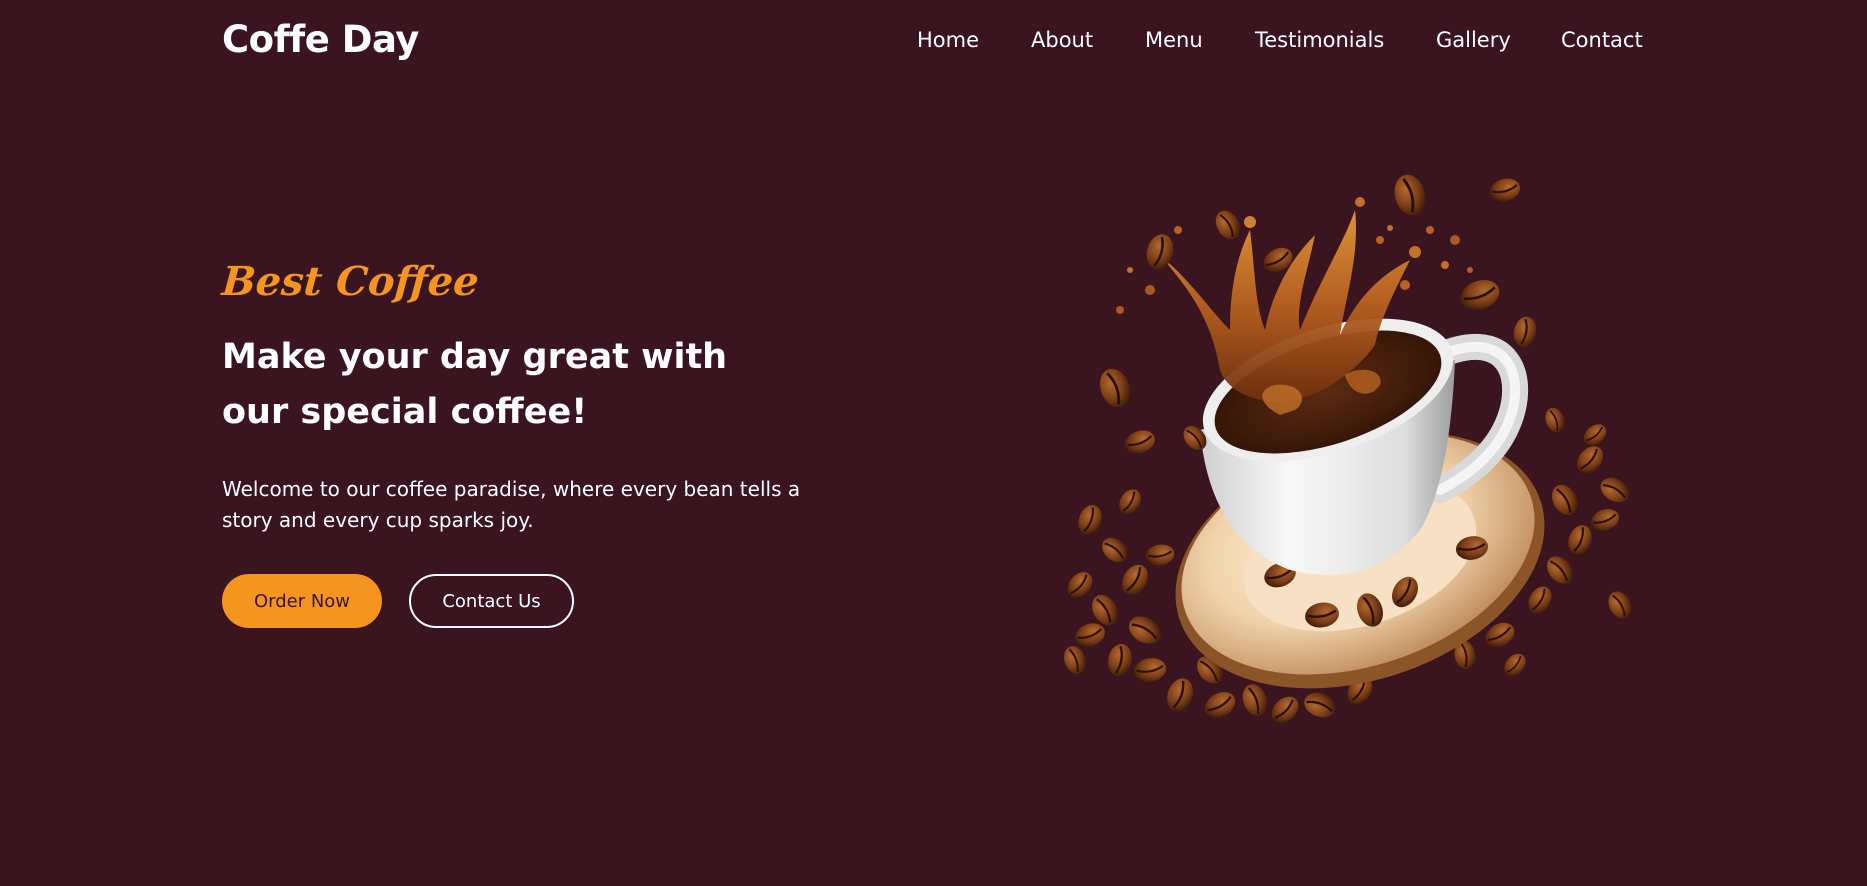  I want to click on order-now-button: Order Now, so click(302, 601).